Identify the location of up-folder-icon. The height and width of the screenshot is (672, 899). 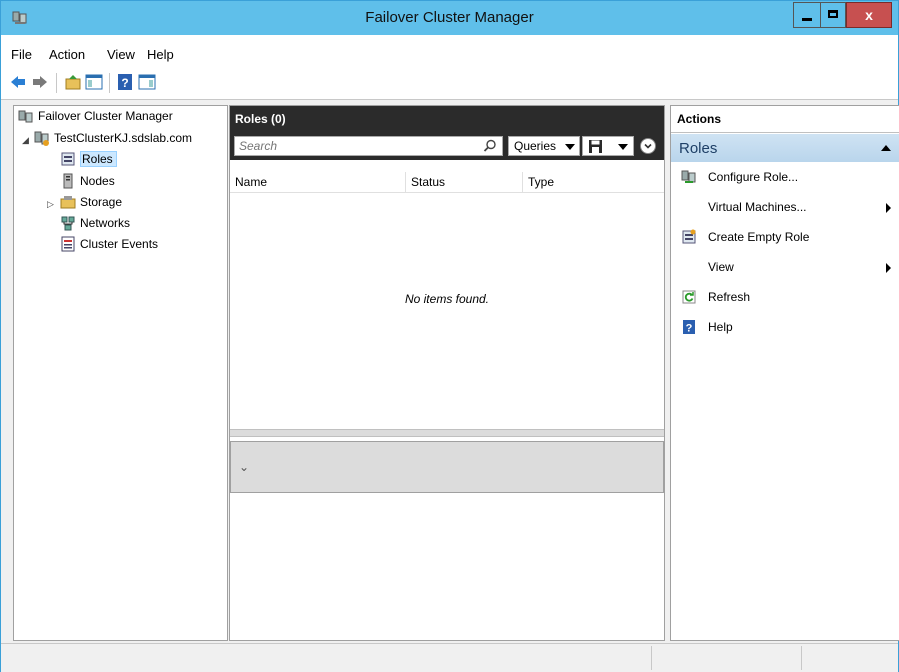
(73, 82).